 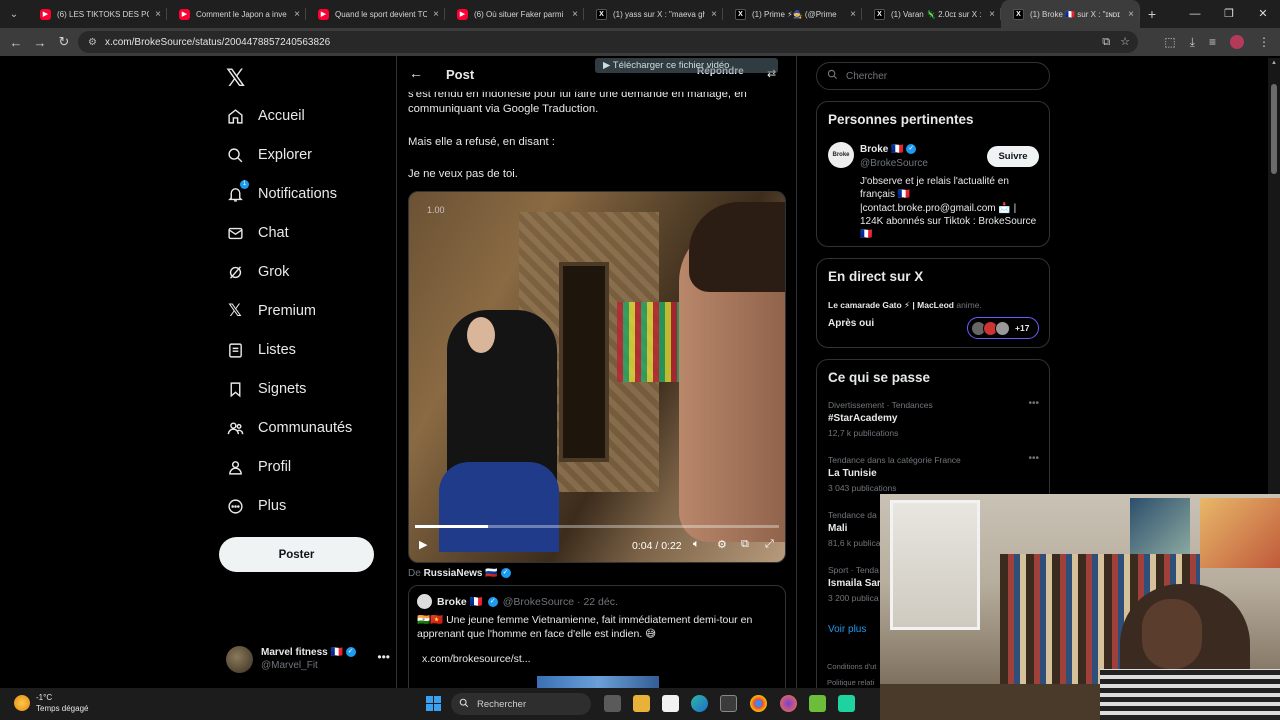 I want to click on live-host-suffix: anime., so click(x=969, y=305).